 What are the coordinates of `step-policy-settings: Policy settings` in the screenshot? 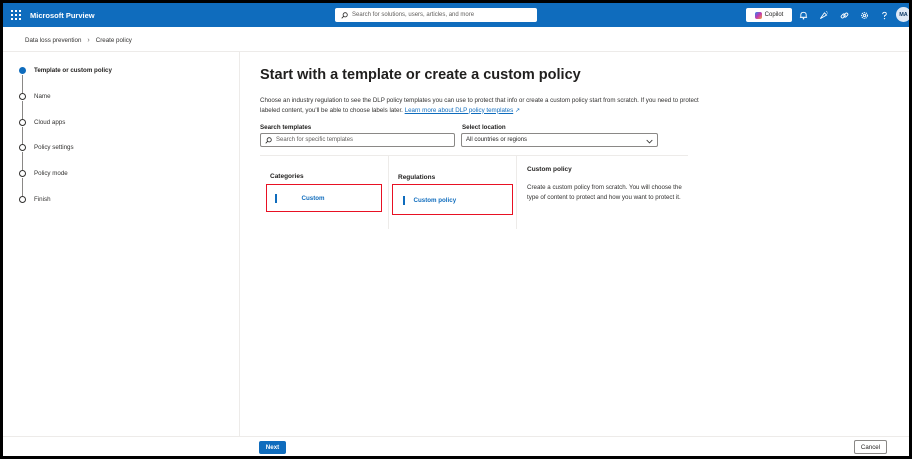 It's located at (124, 155).